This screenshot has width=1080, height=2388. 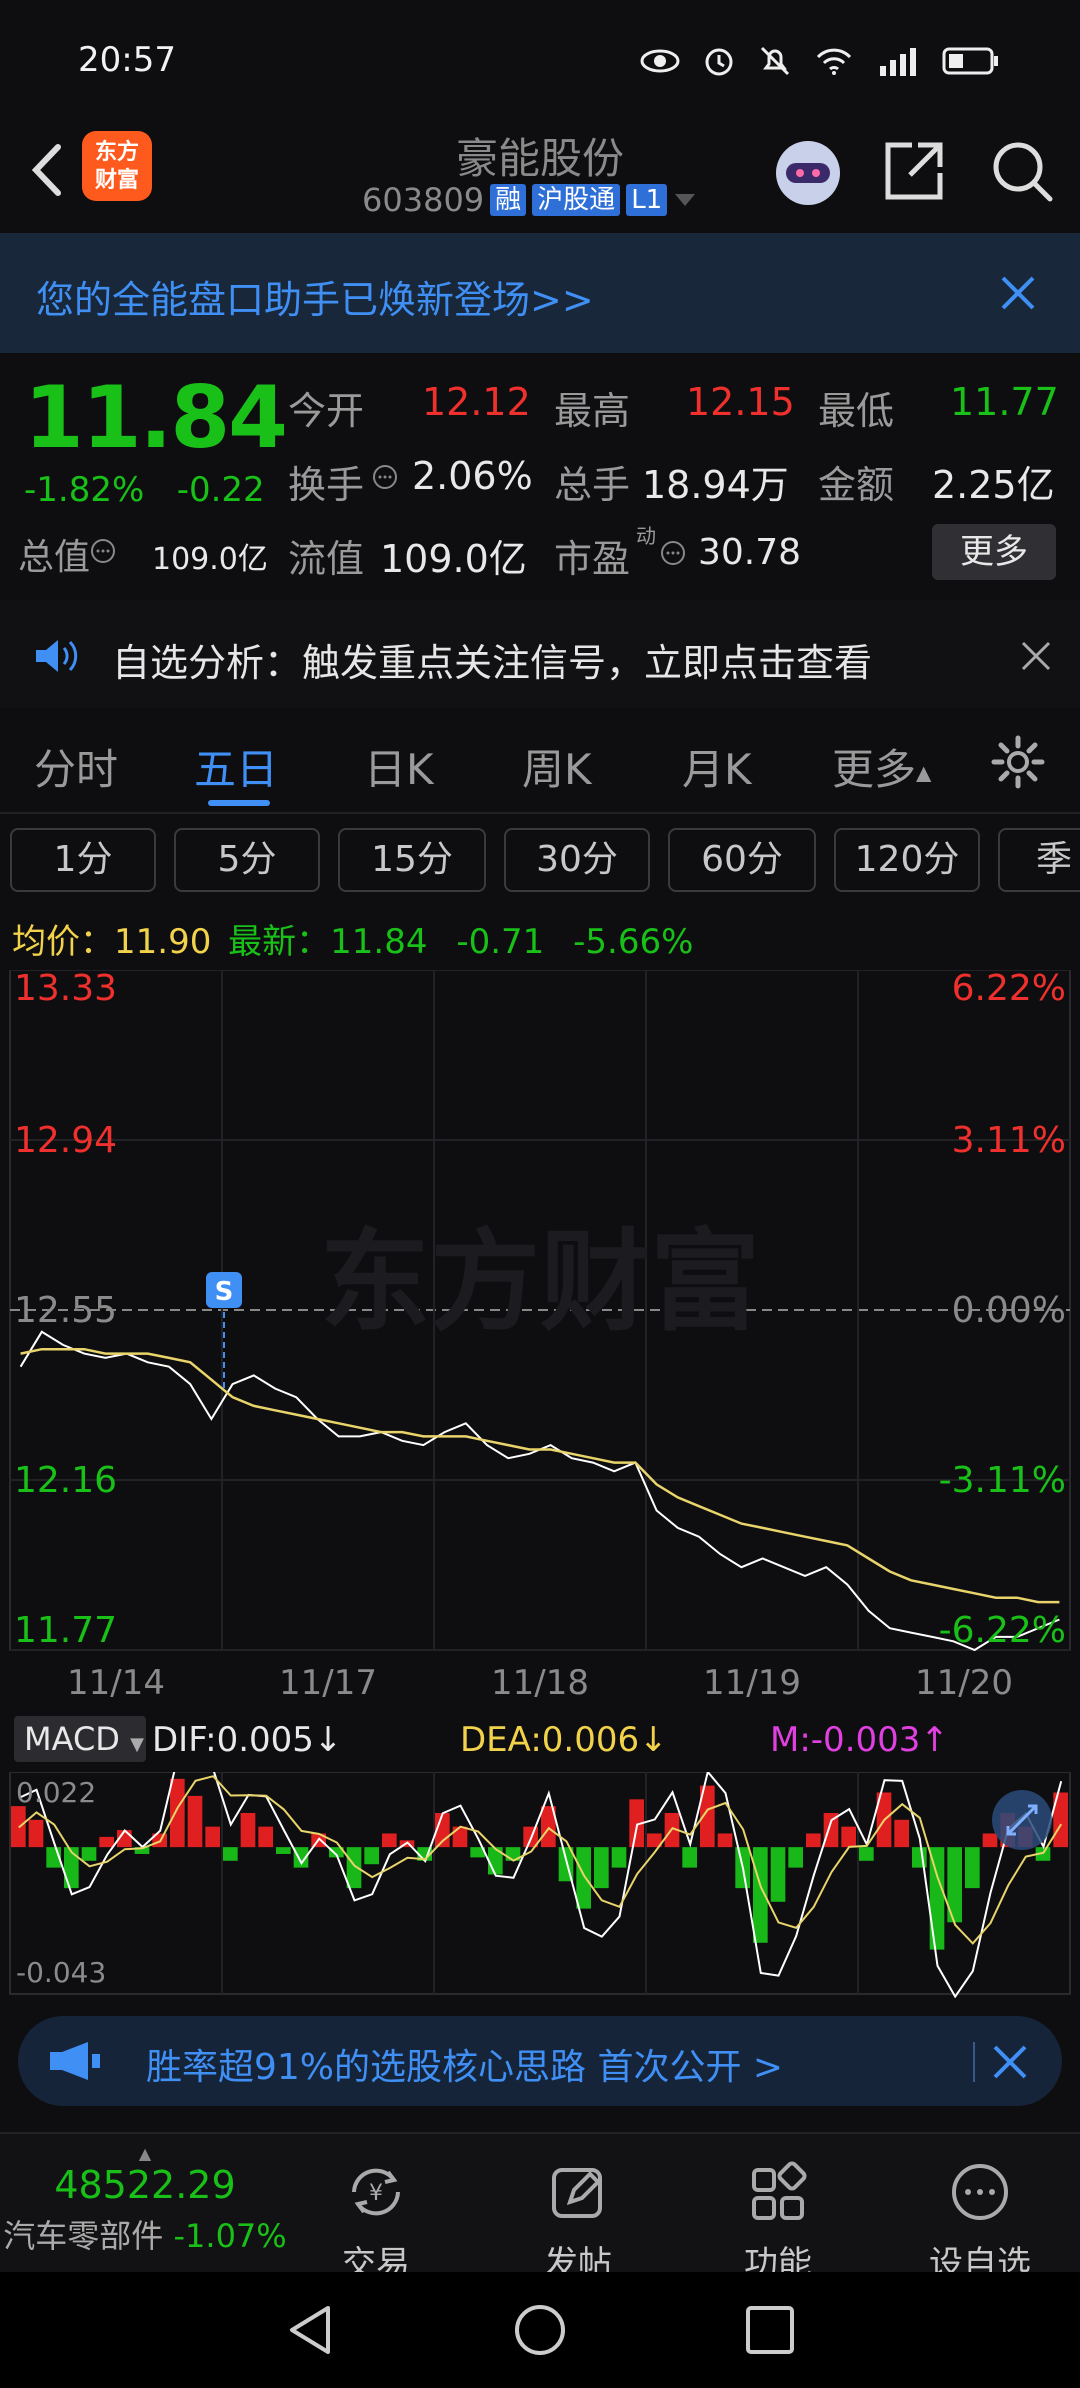 I want to click on home-circle-icon, so click(x=540, y=2330).